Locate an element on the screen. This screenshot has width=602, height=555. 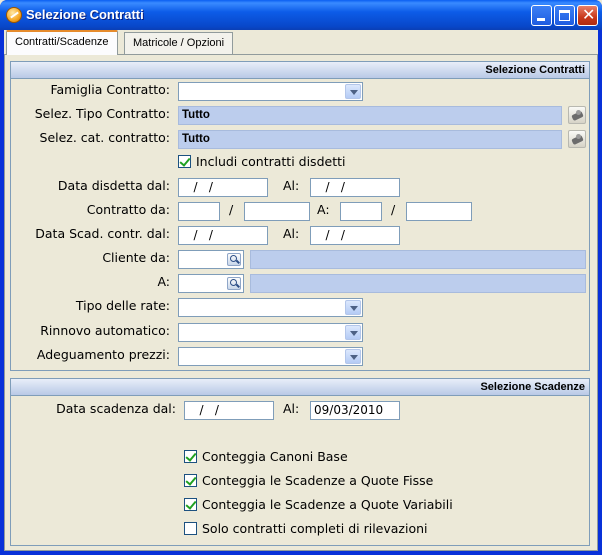
maximize-icon is located at coordinates (564, 15).